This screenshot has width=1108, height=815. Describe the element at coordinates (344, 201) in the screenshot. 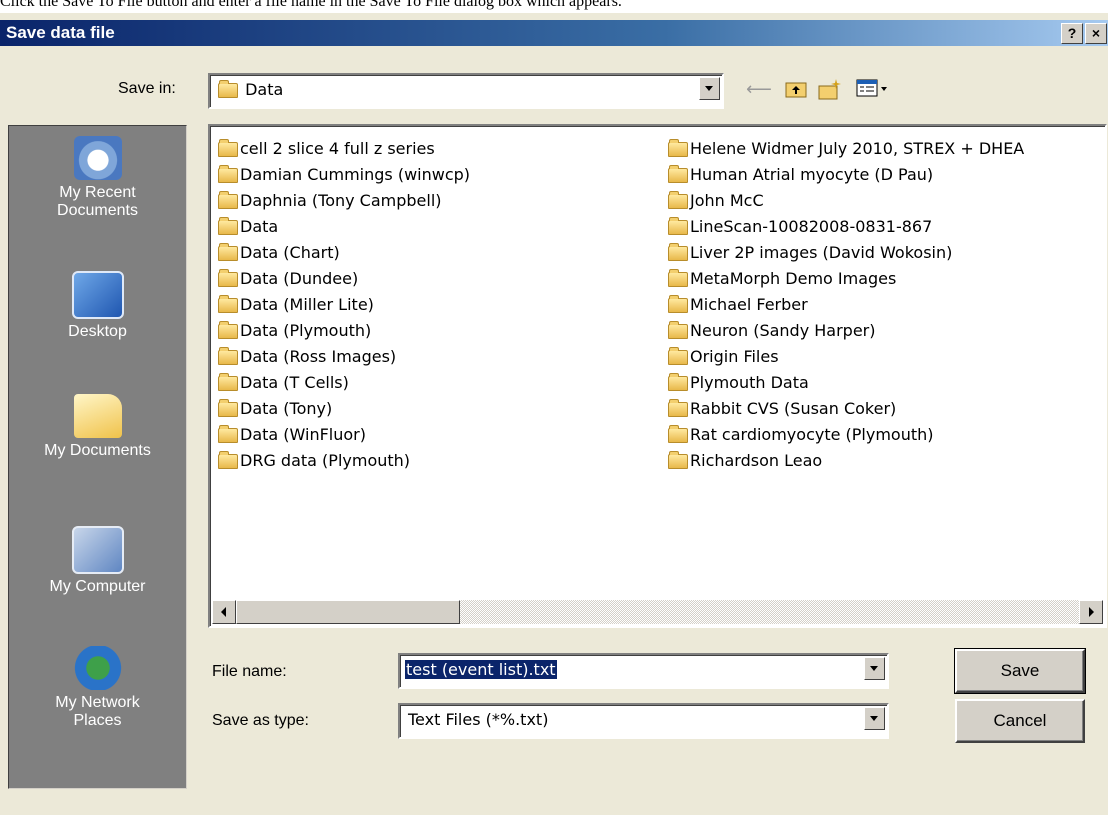

I see `folder-list-item: Daphnia (Tony Campbell)` at that location.